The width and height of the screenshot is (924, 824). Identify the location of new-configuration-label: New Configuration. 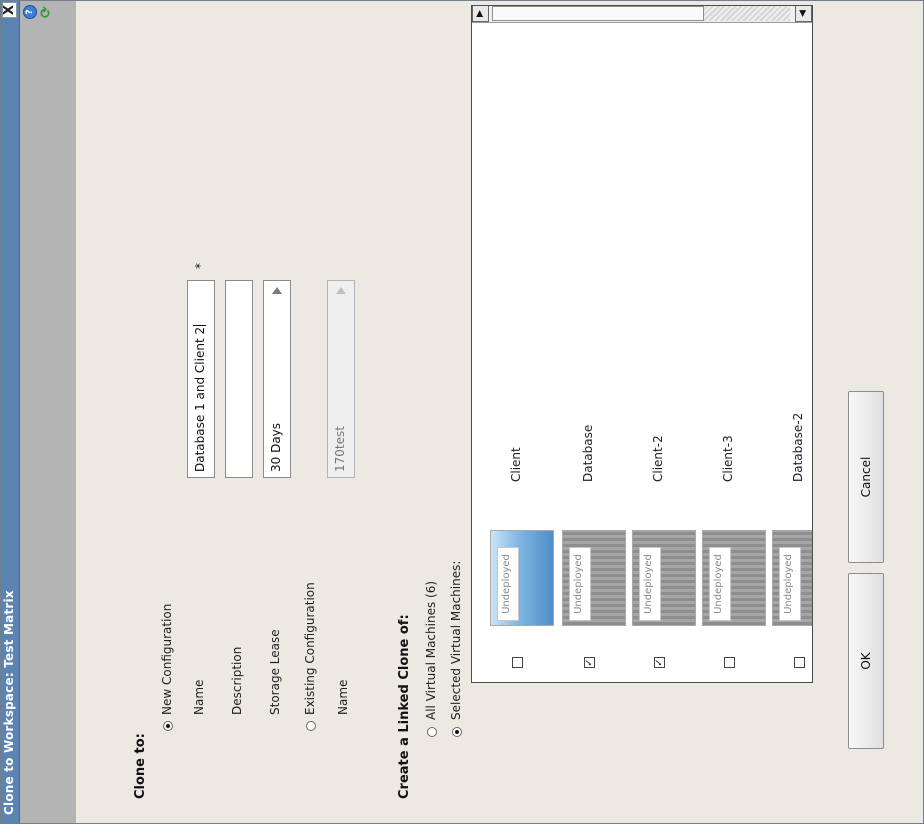
(167, 659).